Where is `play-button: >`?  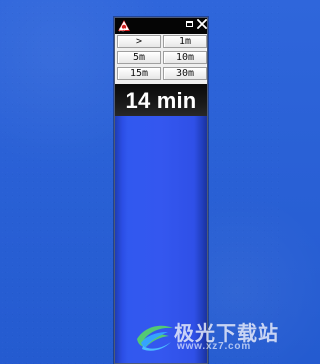 play-button: > is located at coordinates (139, 41).